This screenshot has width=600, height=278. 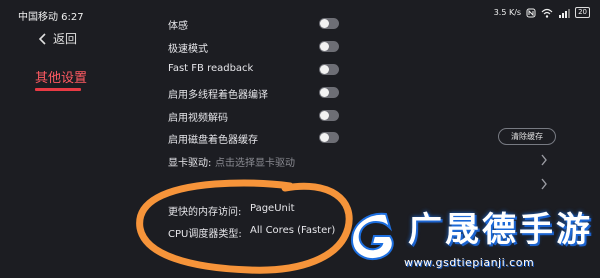 I want to click on multithread-shader-toggle, so click(x=329, y=92).